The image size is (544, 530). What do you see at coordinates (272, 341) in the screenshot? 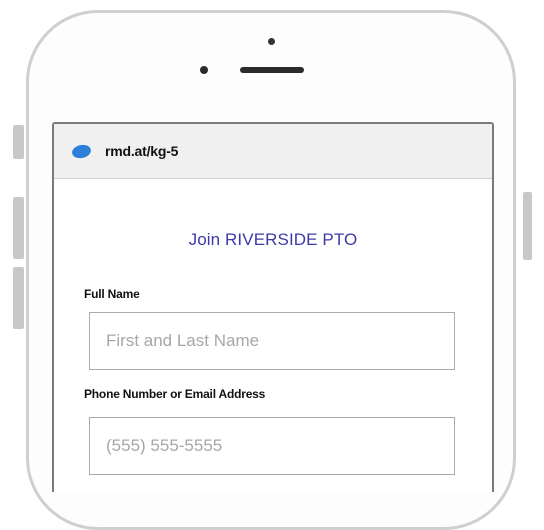
I see `full-name-input` at bounding box center [272, 341].